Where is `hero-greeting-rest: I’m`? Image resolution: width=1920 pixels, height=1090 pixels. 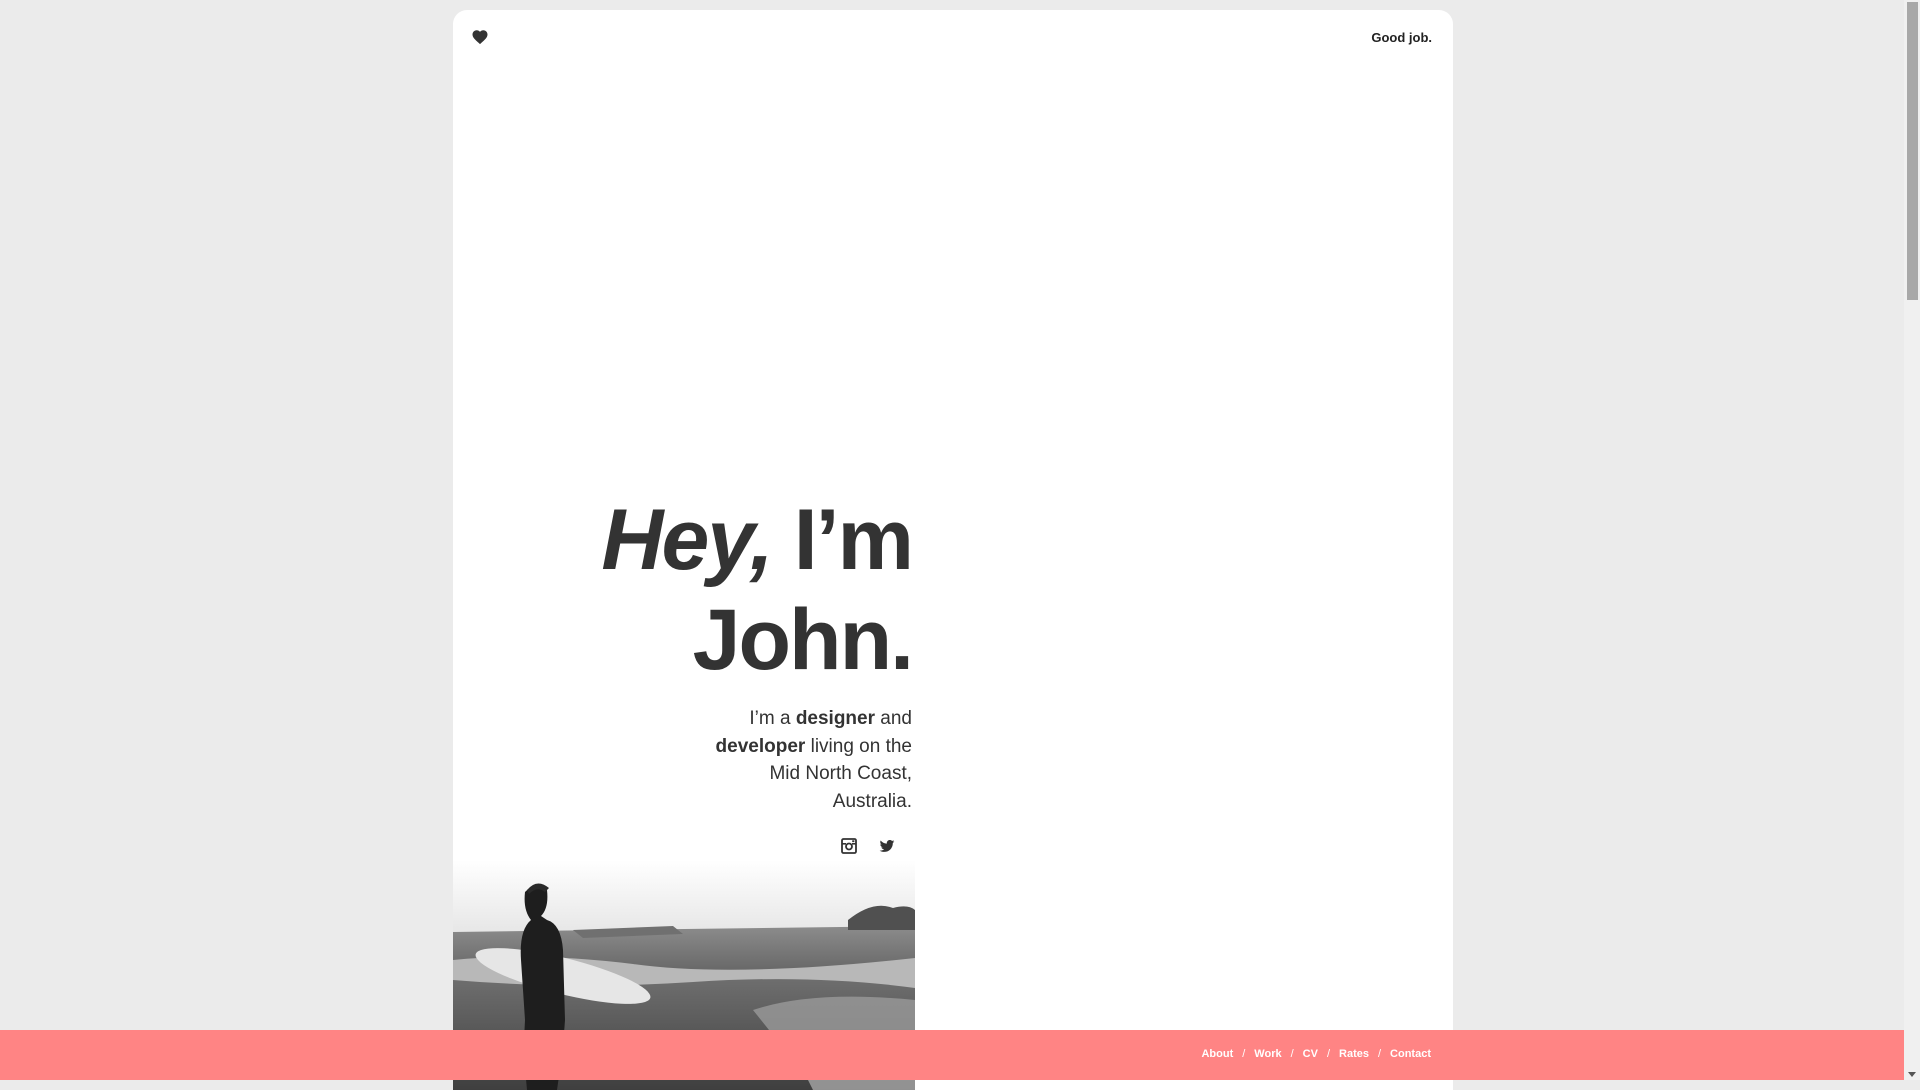
hero-greeting-rest: I’m is located at coordinates (853, 540).